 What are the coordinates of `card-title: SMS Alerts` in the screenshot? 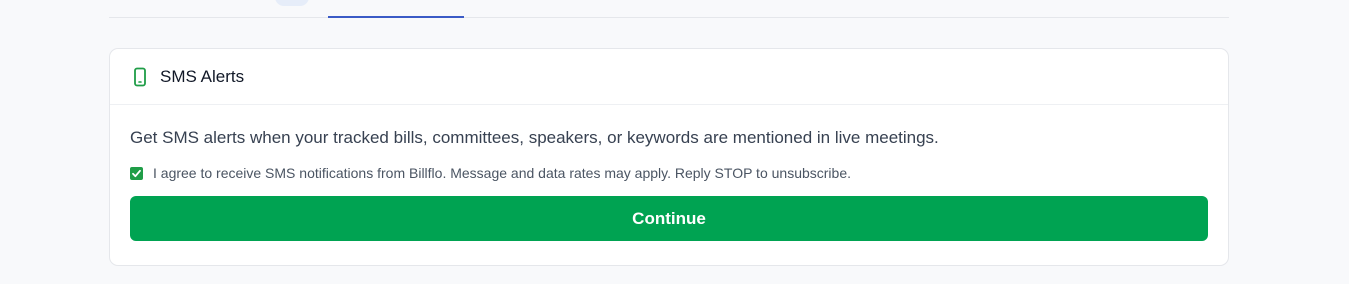 It's located at (202, 76).